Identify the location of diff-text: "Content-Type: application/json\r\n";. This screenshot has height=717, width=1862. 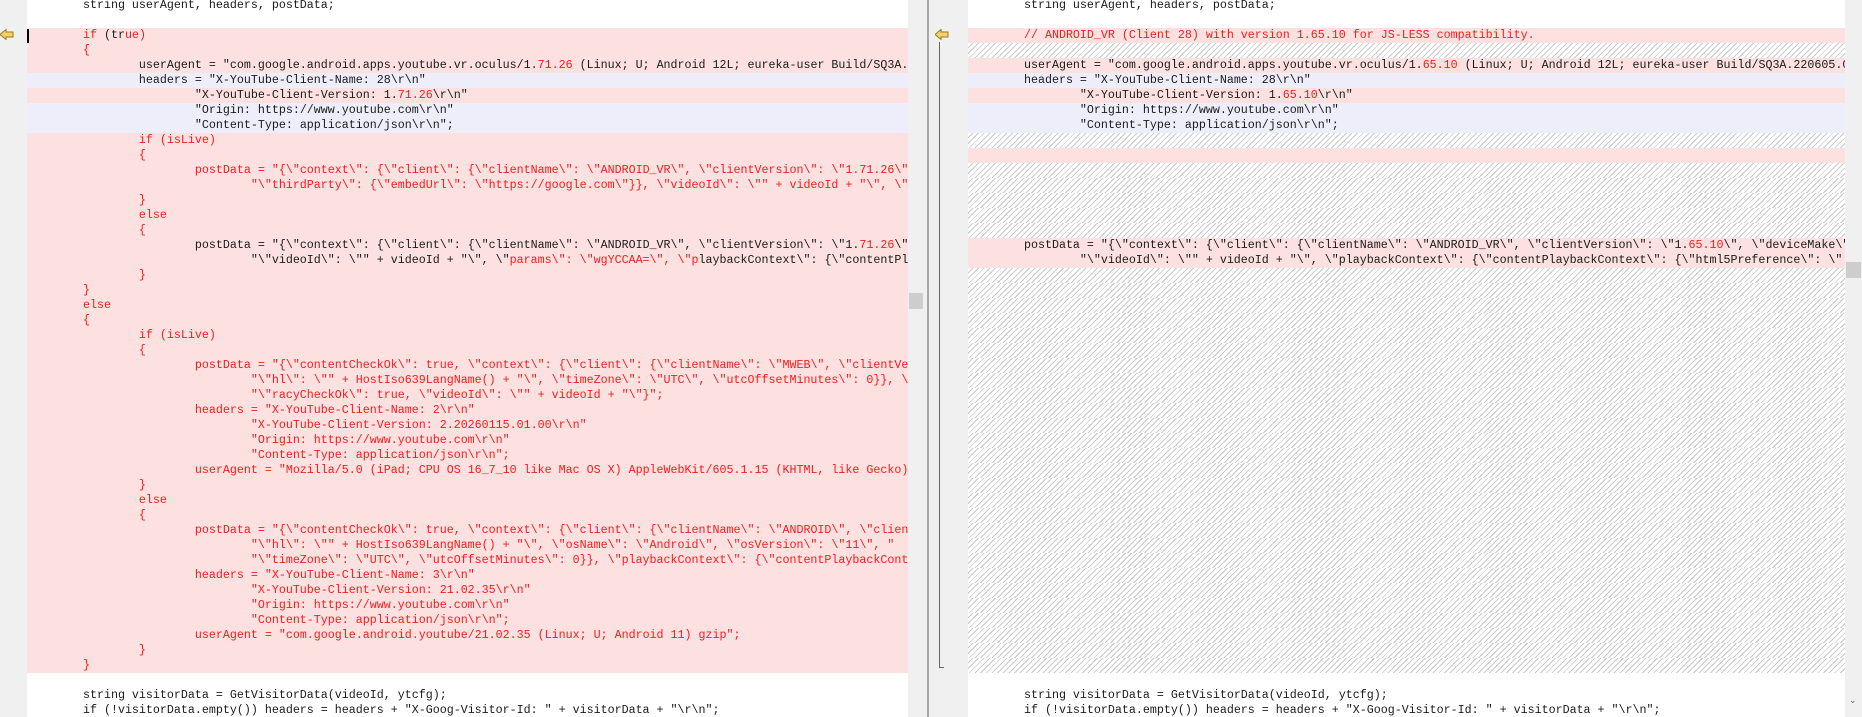
(268, 455).